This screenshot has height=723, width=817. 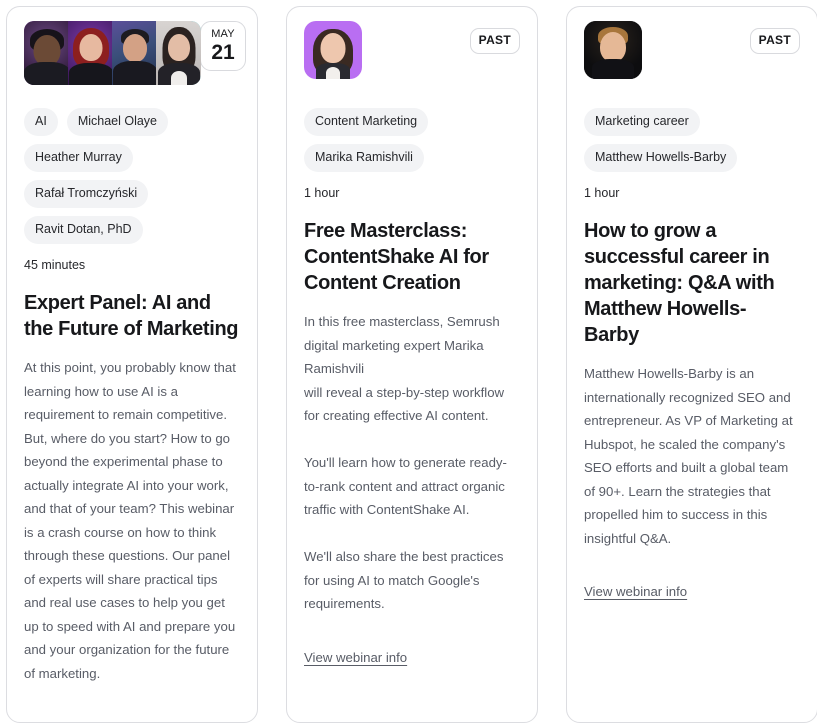 What do you see at coordinates (78, 158) in the screenshot?
I see `tag-item: Heather Murray` at bounding box center [78, 158].